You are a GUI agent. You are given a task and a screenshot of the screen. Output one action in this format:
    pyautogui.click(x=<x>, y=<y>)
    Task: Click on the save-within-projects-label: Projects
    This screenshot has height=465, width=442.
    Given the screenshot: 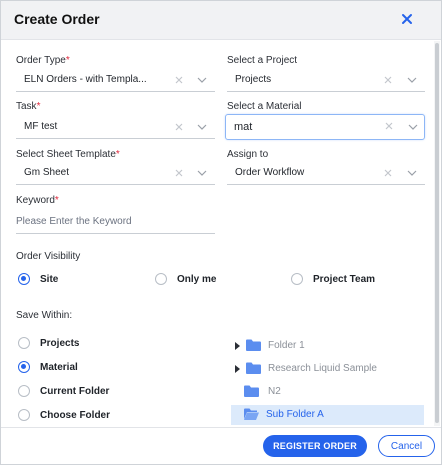 What is the action you would take?
    pyautogui.click(x=59, y=343)
    